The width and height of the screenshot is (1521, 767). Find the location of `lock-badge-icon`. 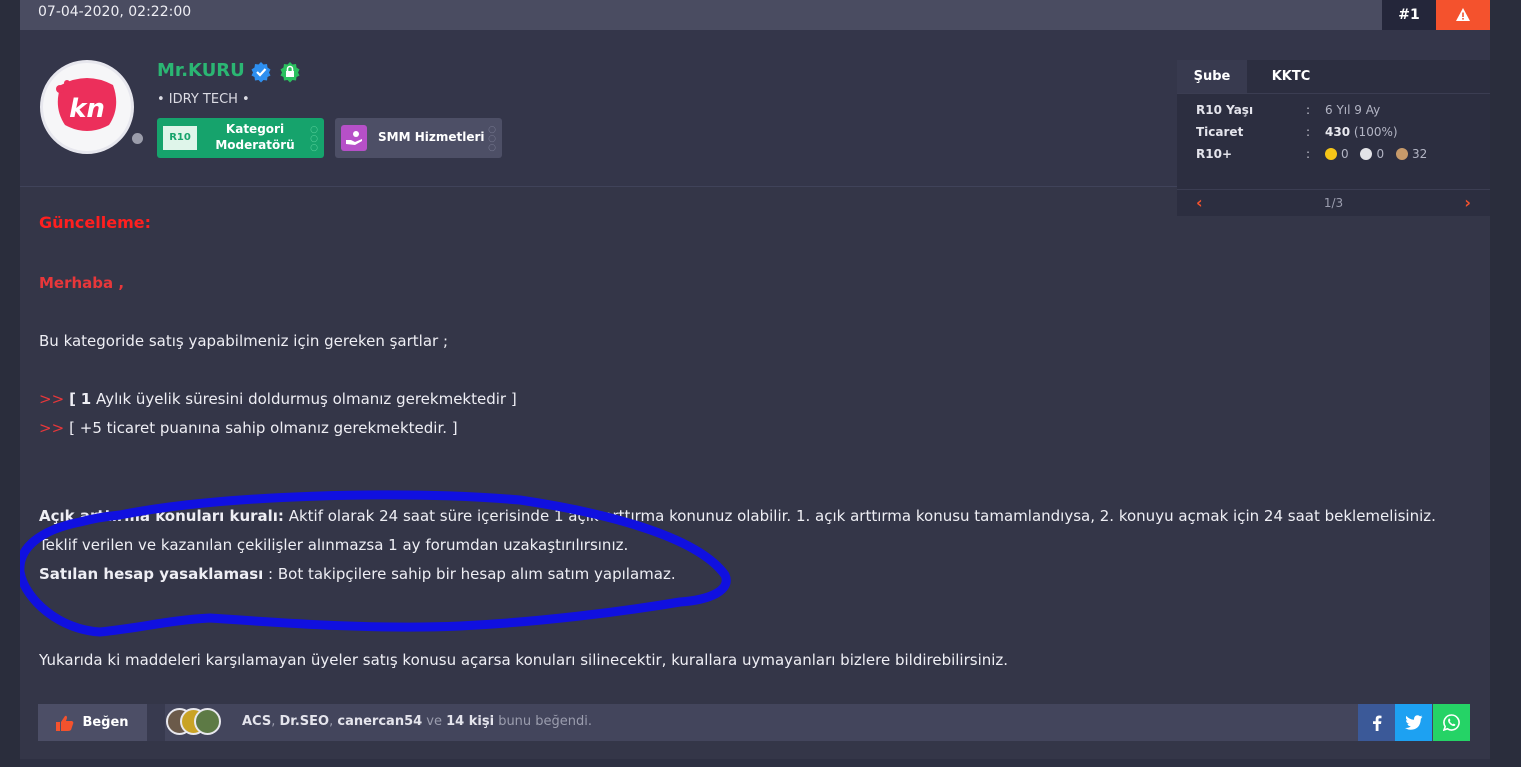

lock-badge-icon is located at coordinates (290, 72).